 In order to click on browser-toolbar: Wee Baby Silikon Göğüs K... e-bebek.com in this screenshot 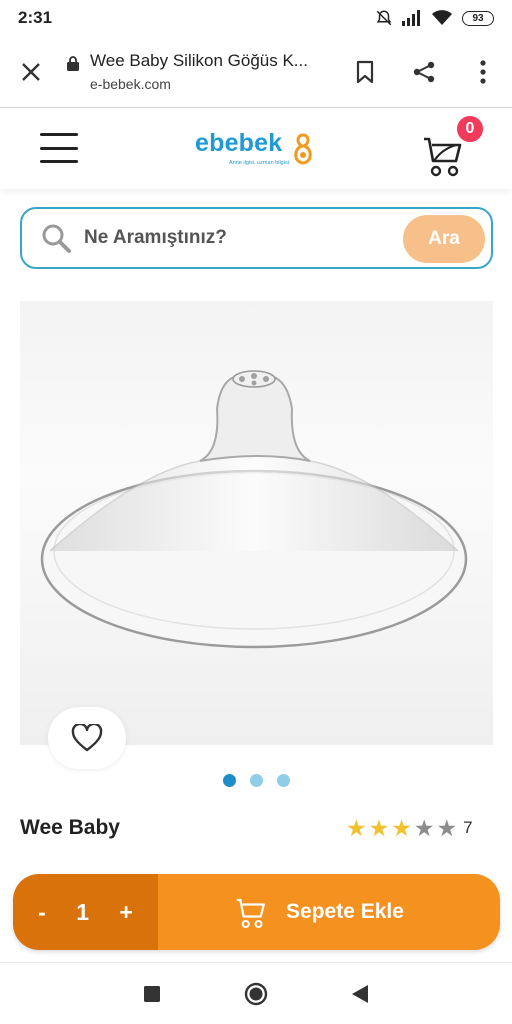, I will do `click(256, 72)`.